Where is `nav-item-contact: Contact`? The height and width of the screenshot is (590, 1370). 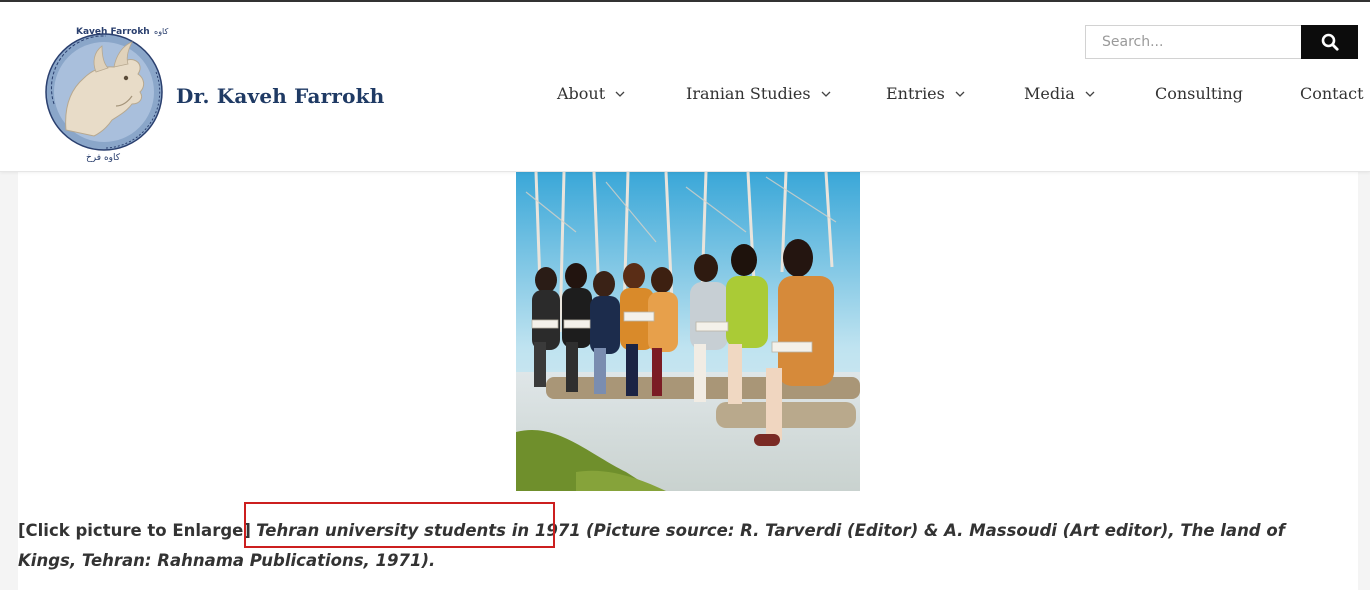 nav-item-contact: Contact is located at coordinates (1332, 93).